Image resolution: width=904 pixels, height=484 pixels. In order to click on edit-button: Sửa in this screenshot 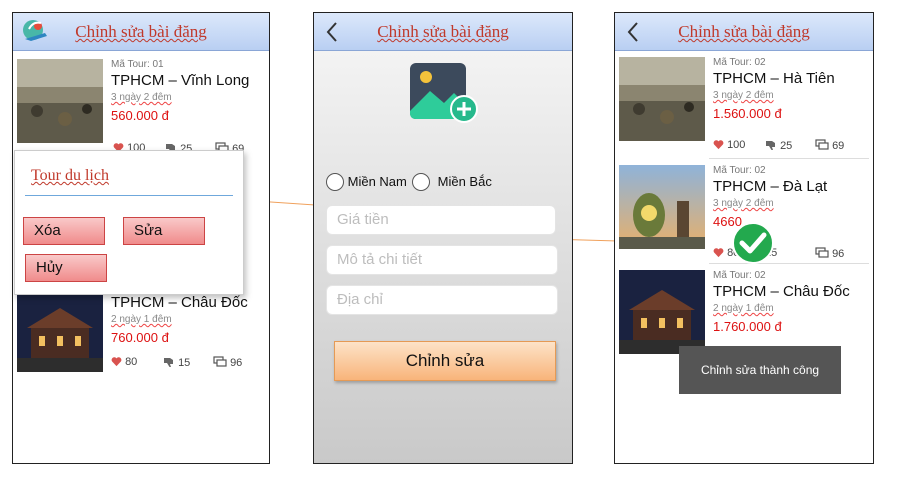, I will do `click(164, 231)`.